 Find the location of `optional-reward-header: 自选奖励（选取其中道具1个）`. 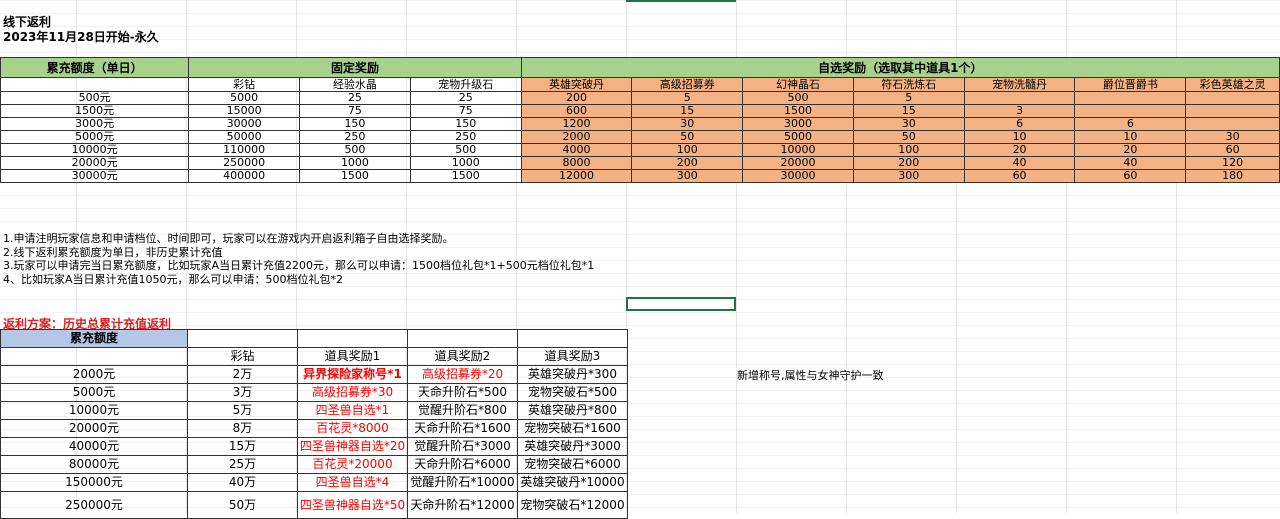

optional-reward-header: 自选奖励（选取其中道具1个） is located at coordinates (900, 67).